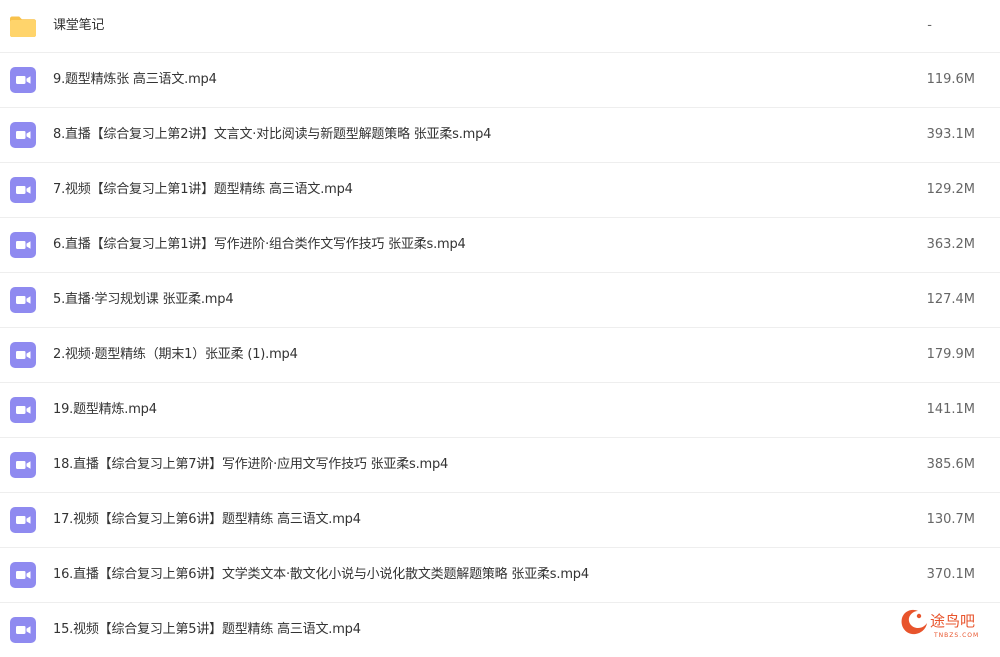 This screenshot has width=1000, height=657. What do you see at coordinates (500, 410) in the screenshot?
I see `file-row: 19.题型精炼.mp4 141.1M` at bounding box center [500, 410].